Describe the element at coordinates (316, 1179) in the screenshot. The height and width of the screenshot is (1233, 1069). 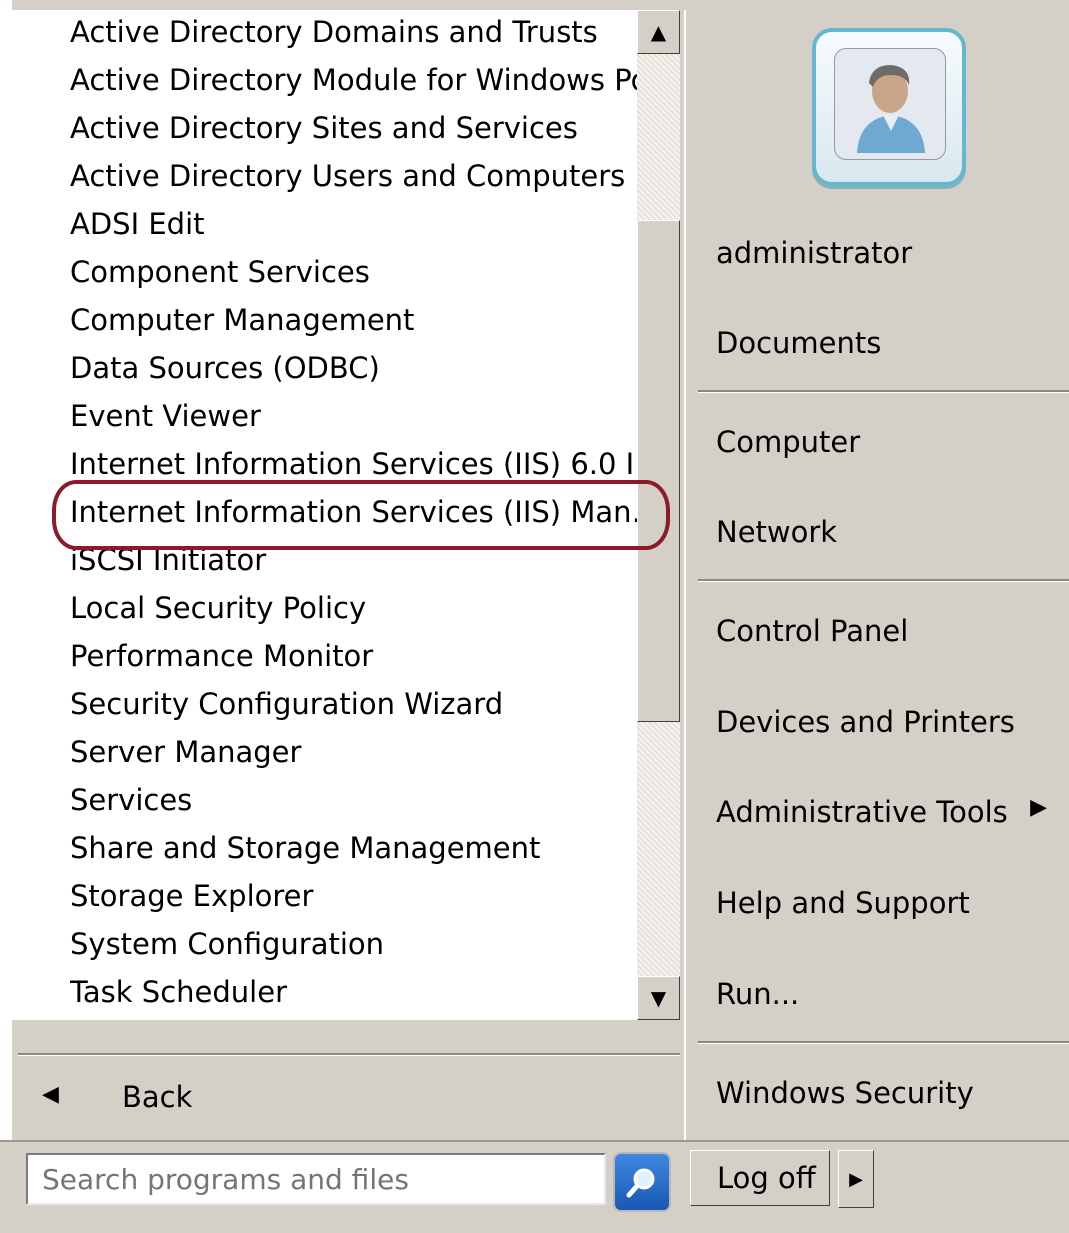
I see `search-input` at that location.